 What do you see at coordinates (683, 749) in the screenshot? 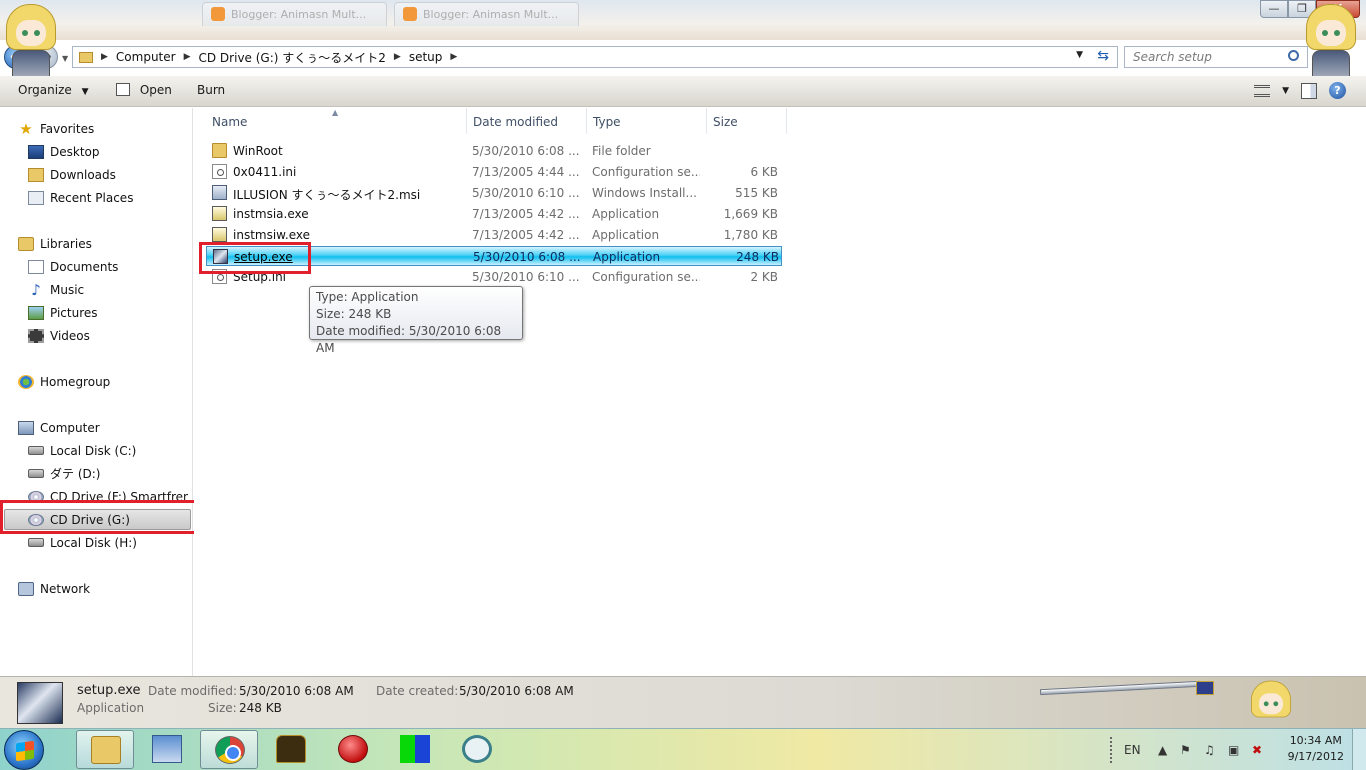
I see `taskbar: EN ▲ ⚑ ♫ ▣ ✖ 10:34 AM 9/17/2012` at bounding box center [683, 749].